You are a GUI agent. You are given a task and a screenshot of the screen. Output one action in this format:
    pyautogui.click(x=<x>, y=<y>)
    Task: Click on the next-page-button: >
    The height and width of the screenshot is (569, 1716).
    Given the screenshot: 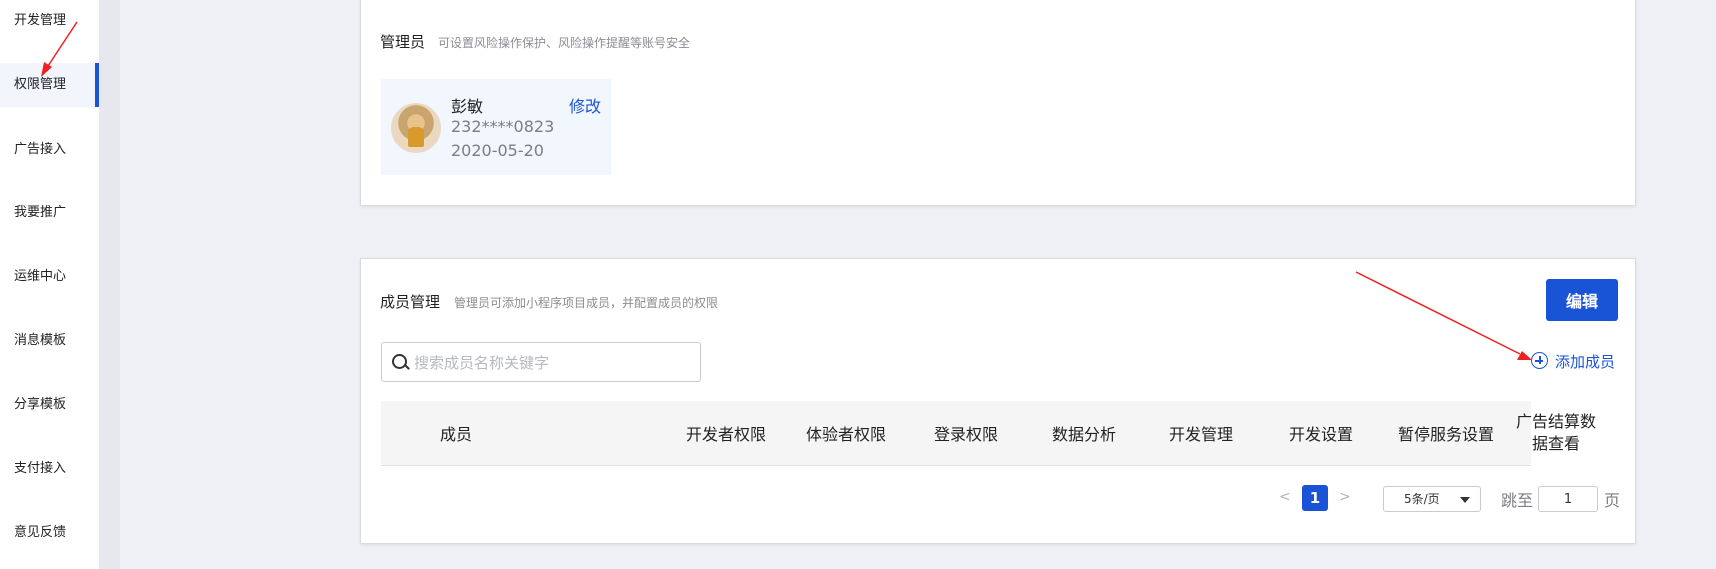 What is the action you would take?
    pyautogui.click(x=1345, y=497)
    